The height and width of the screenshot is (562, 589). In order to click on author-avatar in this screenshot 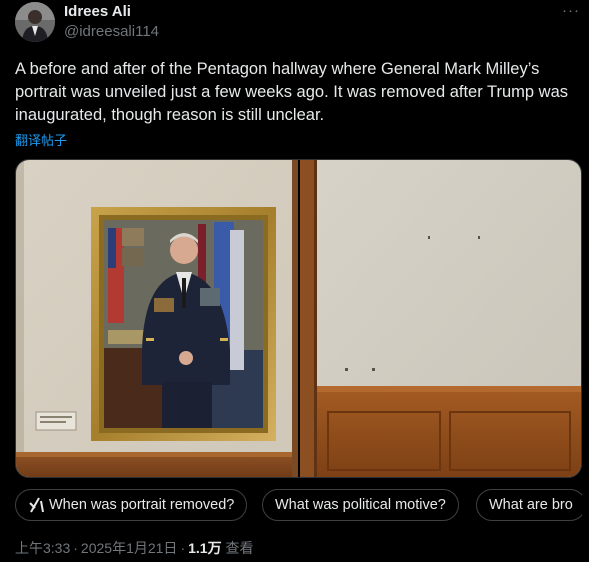, I will do `click(35, 22)`.